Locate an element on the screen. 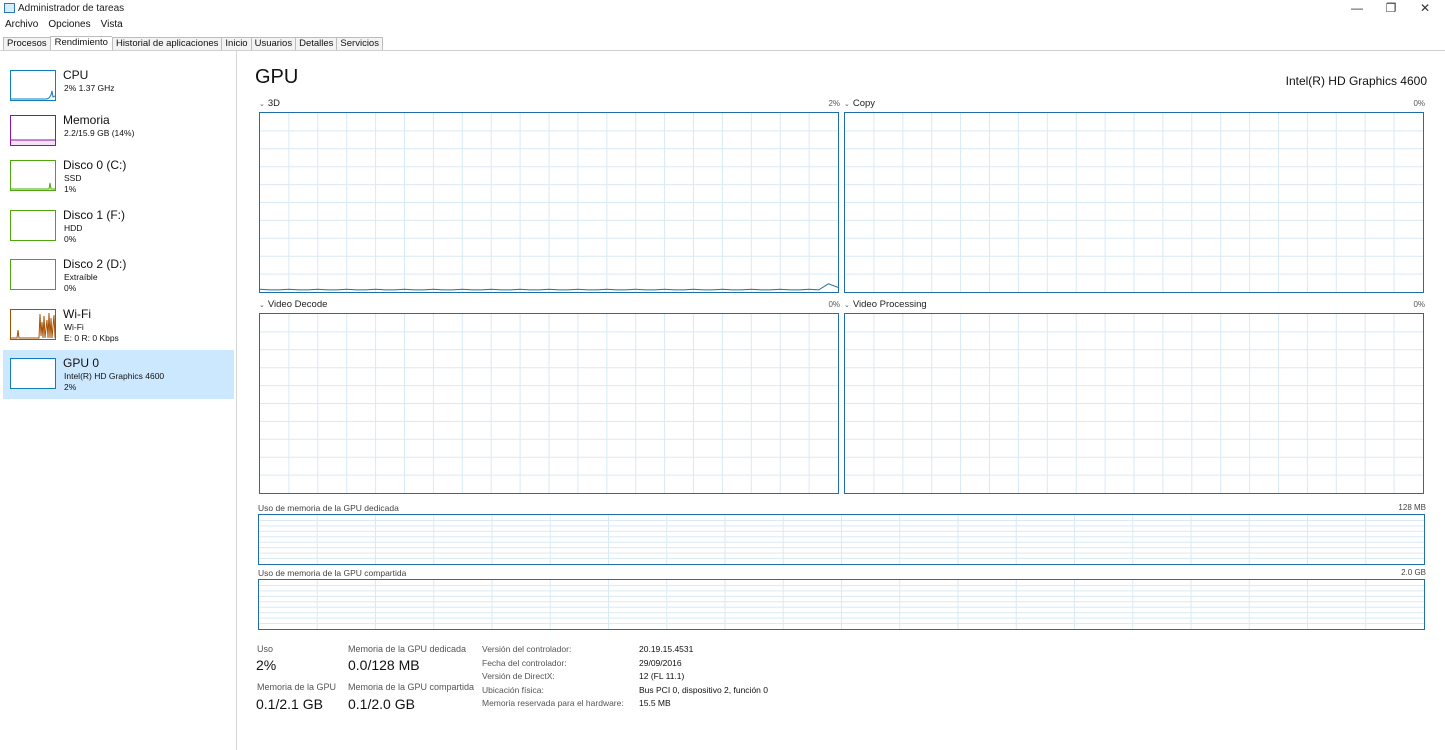  sidebar-item-gpu-0: GPU 0 Intel(R) HD Graphics 4600 2% is located at coordinates (118, 374).